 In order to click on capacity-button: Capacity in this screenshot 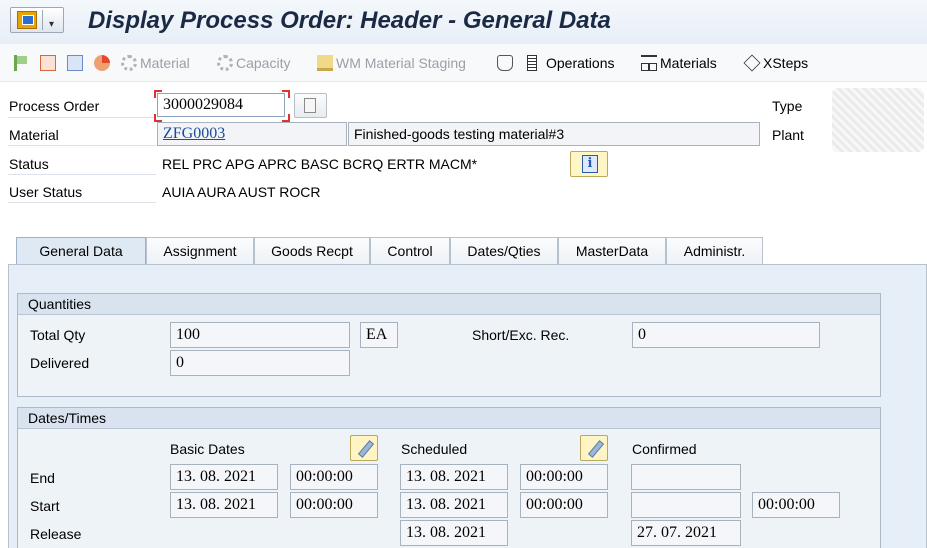, I will do `click(253, 63)`.